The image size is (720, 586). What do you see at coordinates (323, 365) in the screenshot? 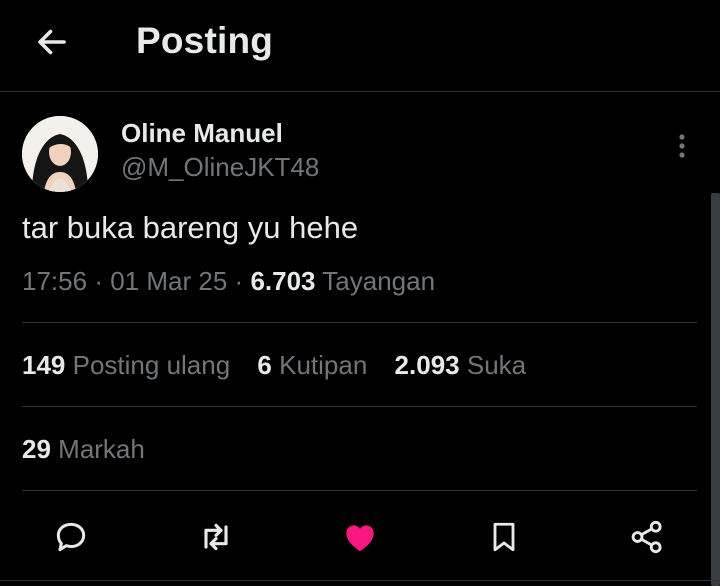
I see `quotes-label: Kutipan` at bounding box center [323, 365].